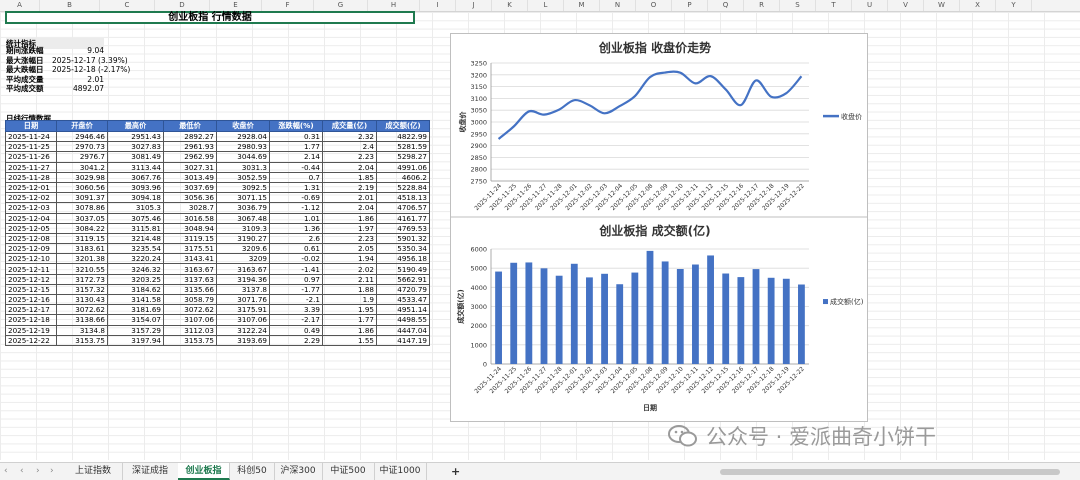 The width and height of the screenshot is (1080, 480). I want to click on table-cell: 2.23, so click(349, 157).